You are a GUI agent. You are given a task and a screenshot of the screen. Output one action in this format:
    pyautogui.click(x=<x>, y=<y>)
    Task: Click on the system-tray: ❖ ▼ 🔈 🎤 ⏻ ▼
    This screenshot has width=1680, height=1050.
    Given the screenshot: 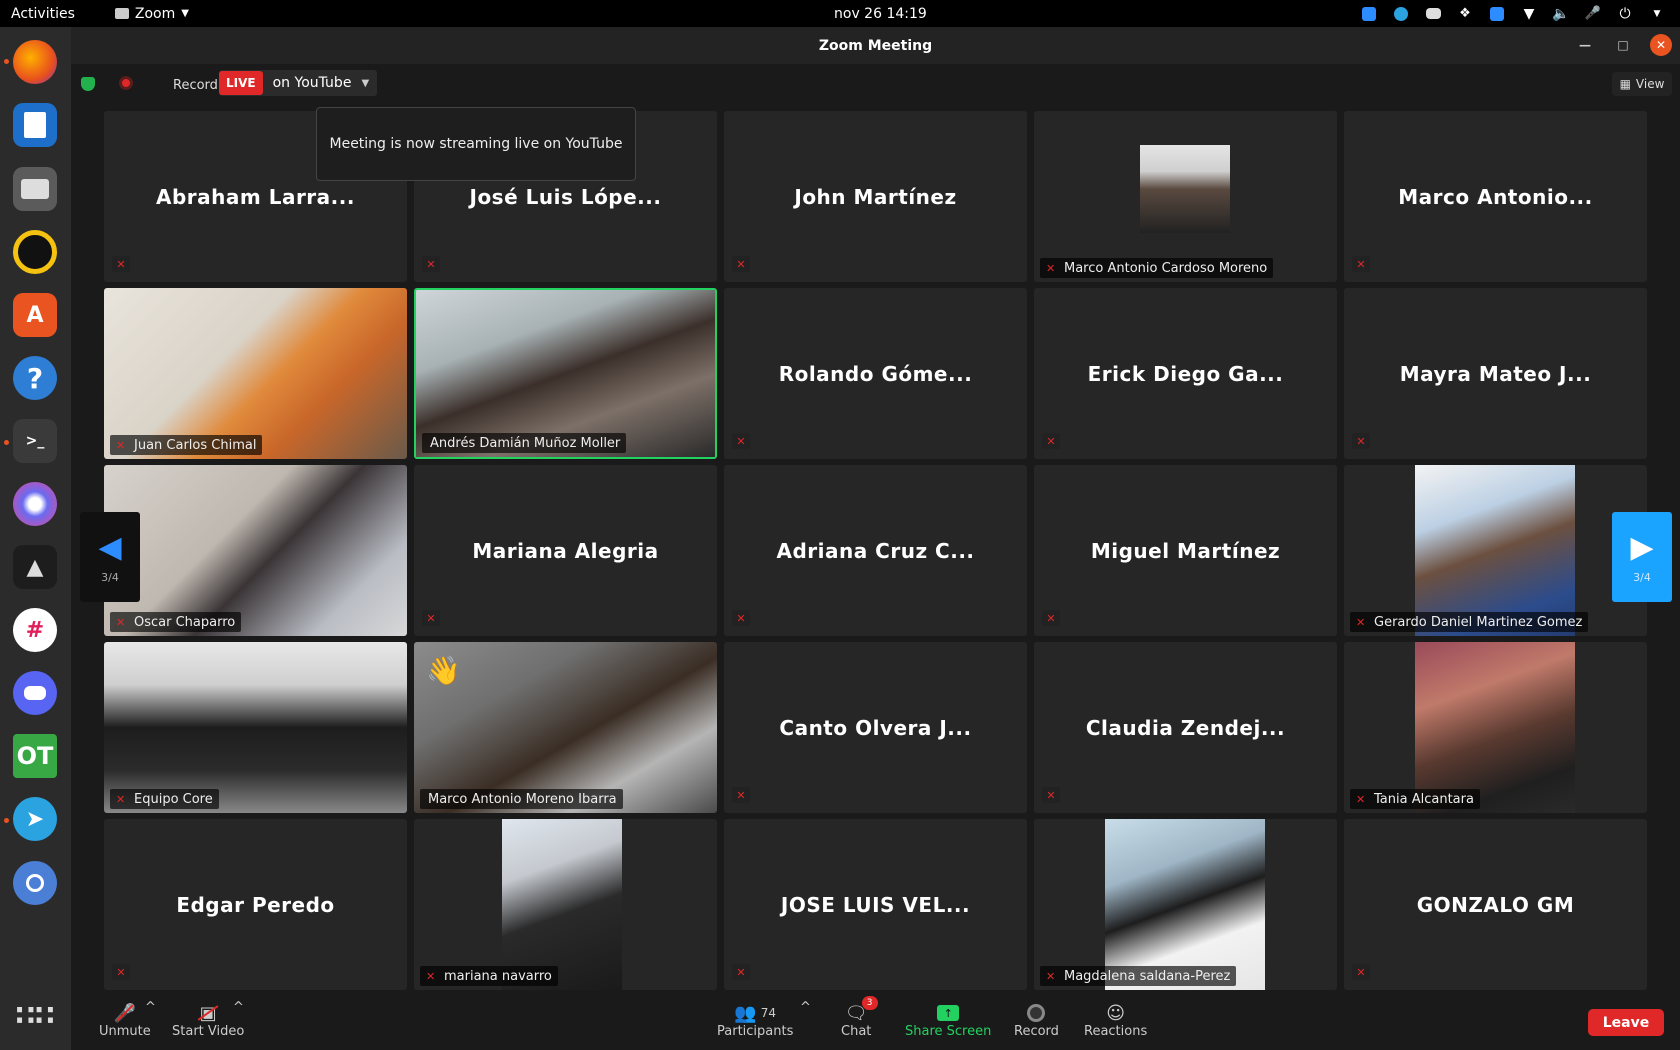 What is the action you would take?
    pyautogui.click(x=1520, y=13)
    